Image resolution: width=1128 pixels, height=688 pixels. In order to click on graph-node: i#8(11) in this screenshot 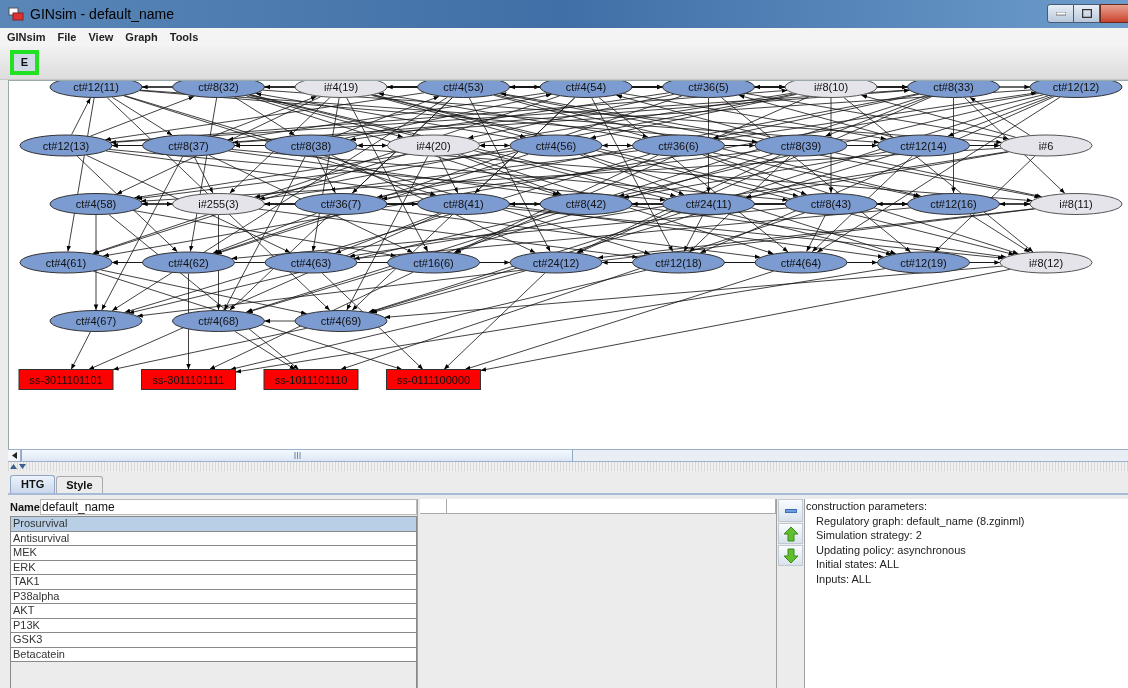, I will do `click(1076, 204)`.